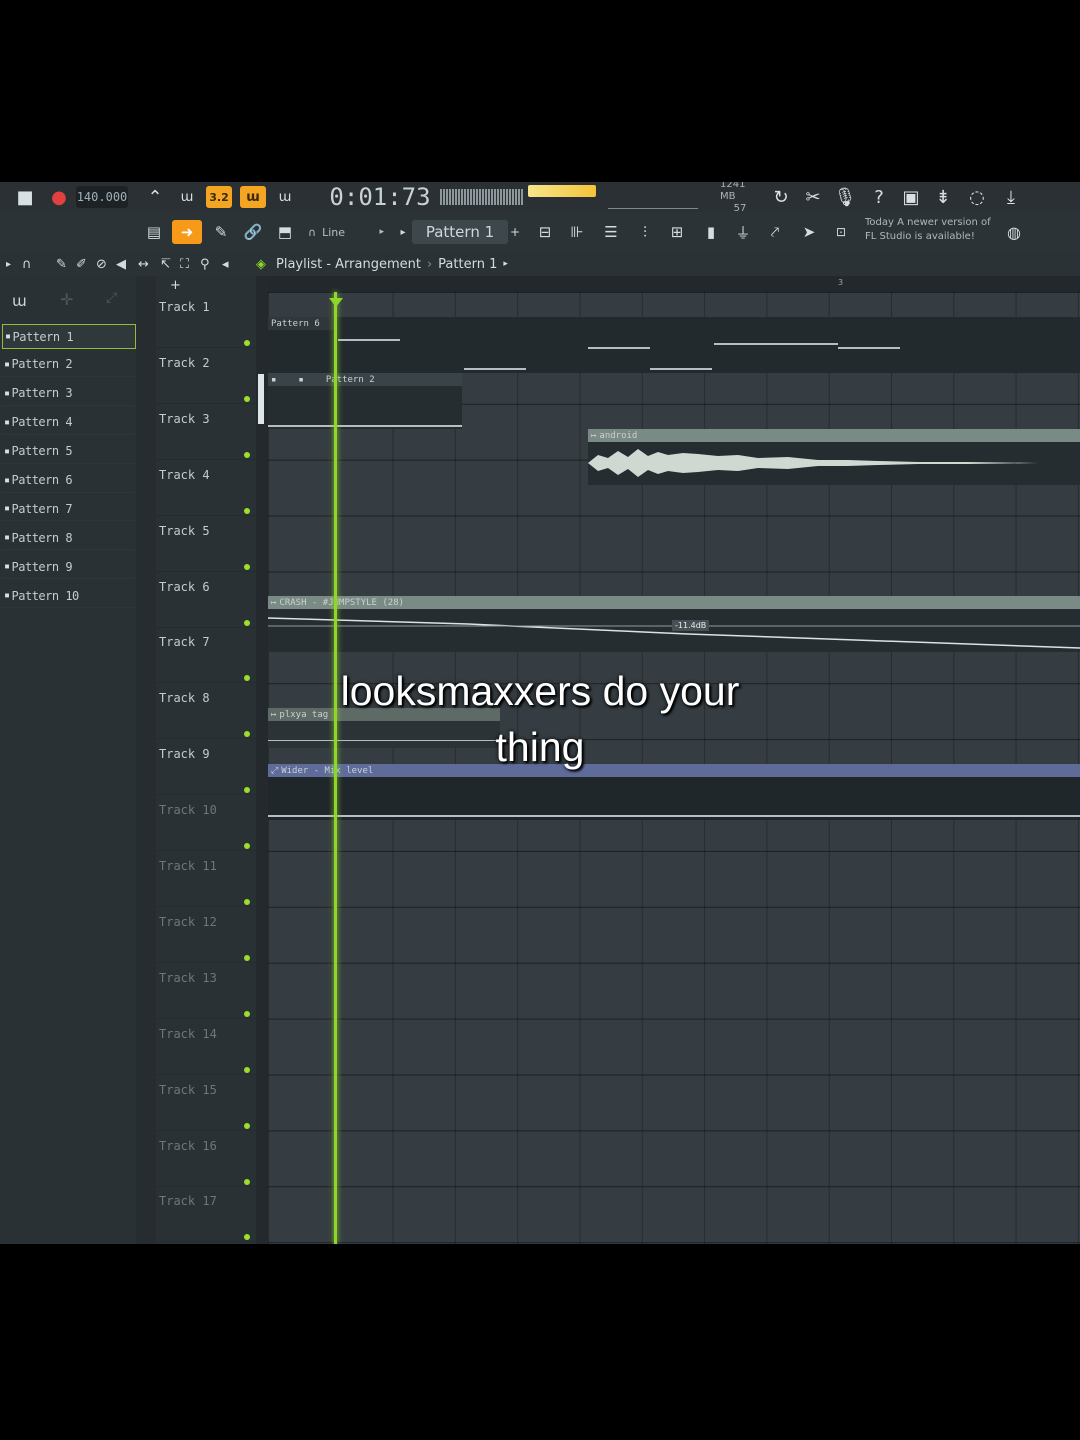 The width and height of the screenshot is (1080, 1440). What do you see at coordinates (59, 197) in the screenshot?
I see `record-icon: ●` at bounding box center [59, 197].